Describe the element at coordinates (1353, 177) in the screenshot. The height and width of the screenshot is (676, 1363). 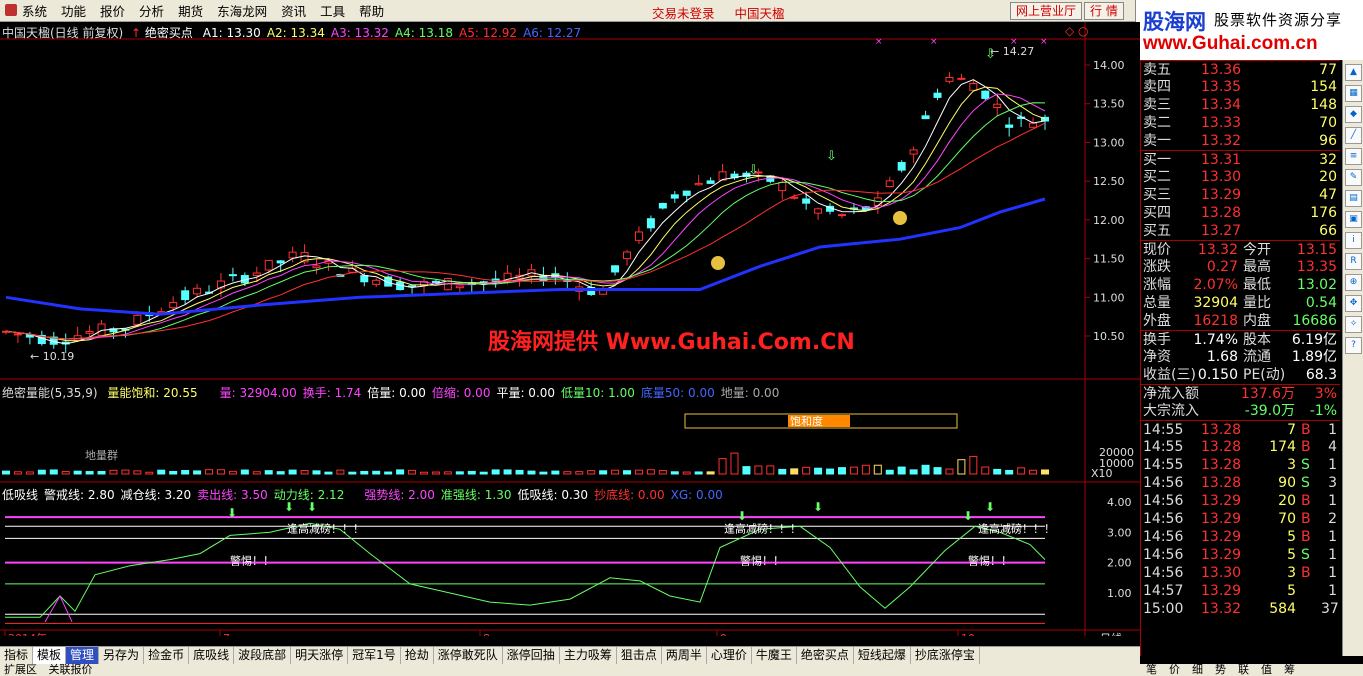
I see `tool-pen-icon: ✎` at that location.